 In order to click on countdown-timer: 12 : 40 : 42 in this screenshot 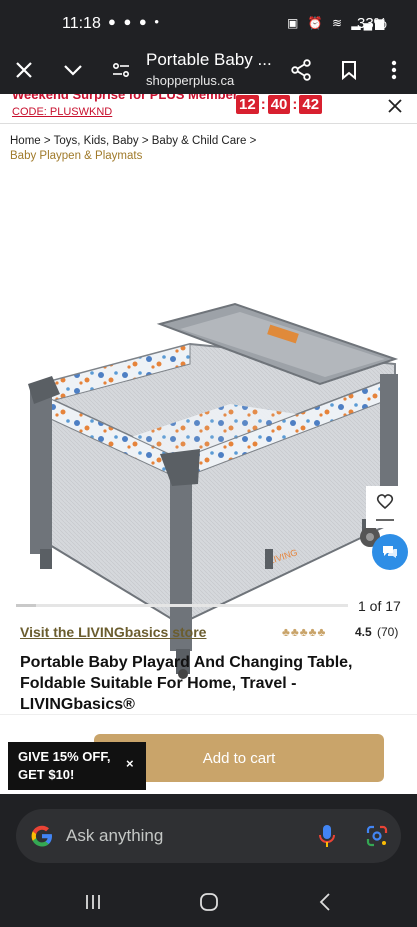, I will do `click(279, 104)`.